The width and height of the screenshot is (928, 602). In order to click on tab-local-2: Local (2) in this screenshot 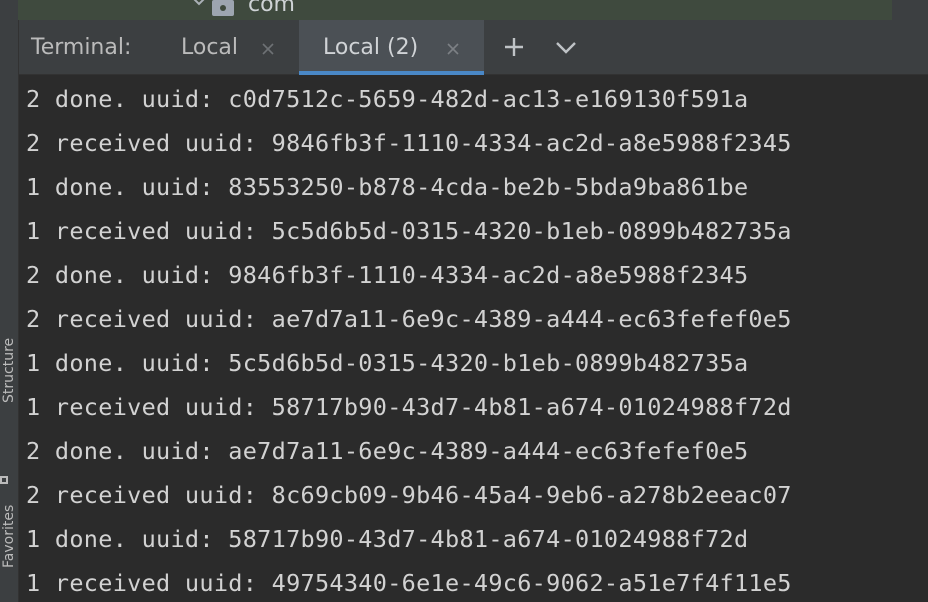, I will do `click(391, 47)`.